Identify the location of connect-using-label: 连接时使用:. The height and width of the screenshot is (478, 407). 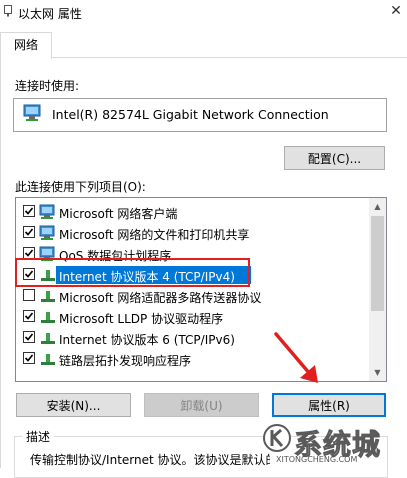
(47, 86).